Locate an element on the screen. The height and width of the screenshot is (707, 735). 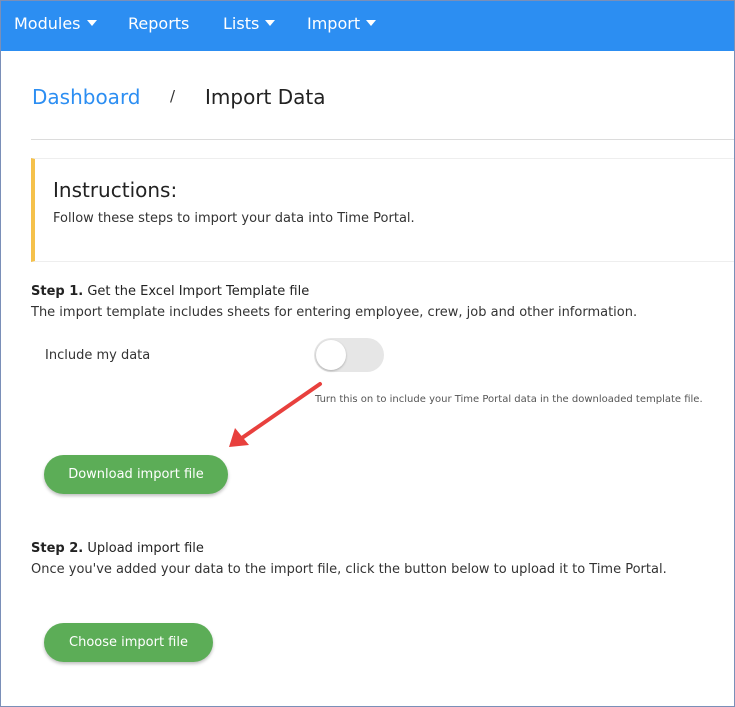
toggle-knob is located at coordinates (331, 355).